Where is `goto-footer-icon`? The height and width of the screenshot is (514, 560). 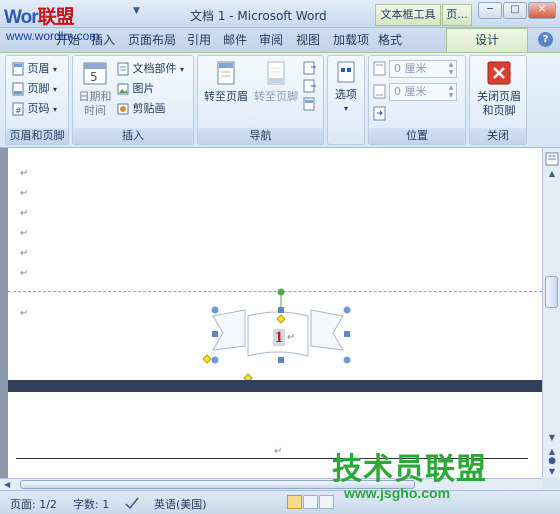 goto-footer-icon is located at coordinates (276, 73).